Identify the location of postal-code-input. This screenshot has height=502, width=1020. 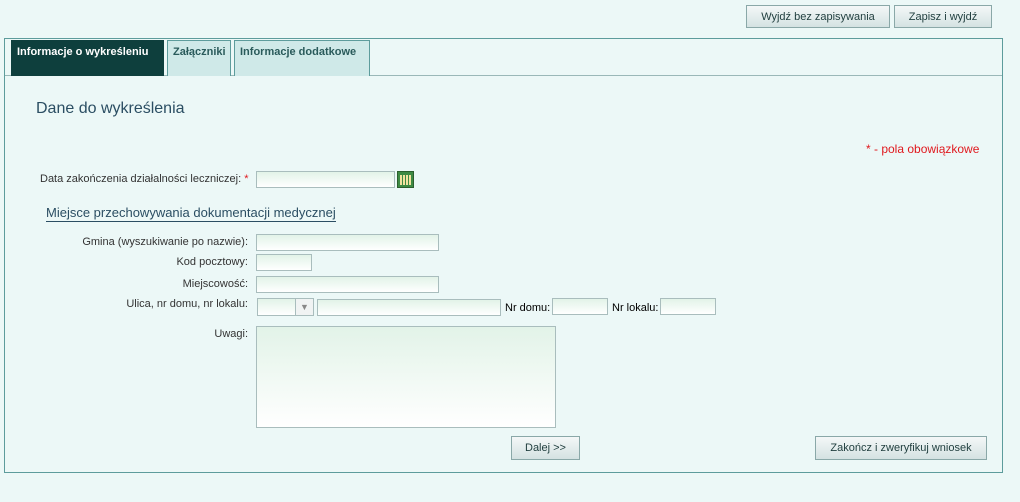
(284, 262).